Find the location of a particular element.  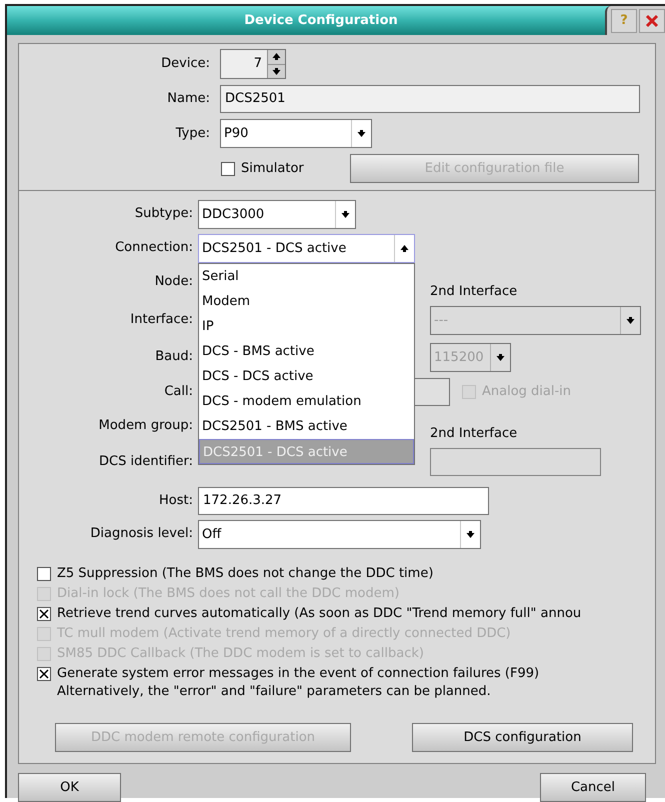

dropdown-option: DCS2501 - BMS active is located at coordinates (306, 426).